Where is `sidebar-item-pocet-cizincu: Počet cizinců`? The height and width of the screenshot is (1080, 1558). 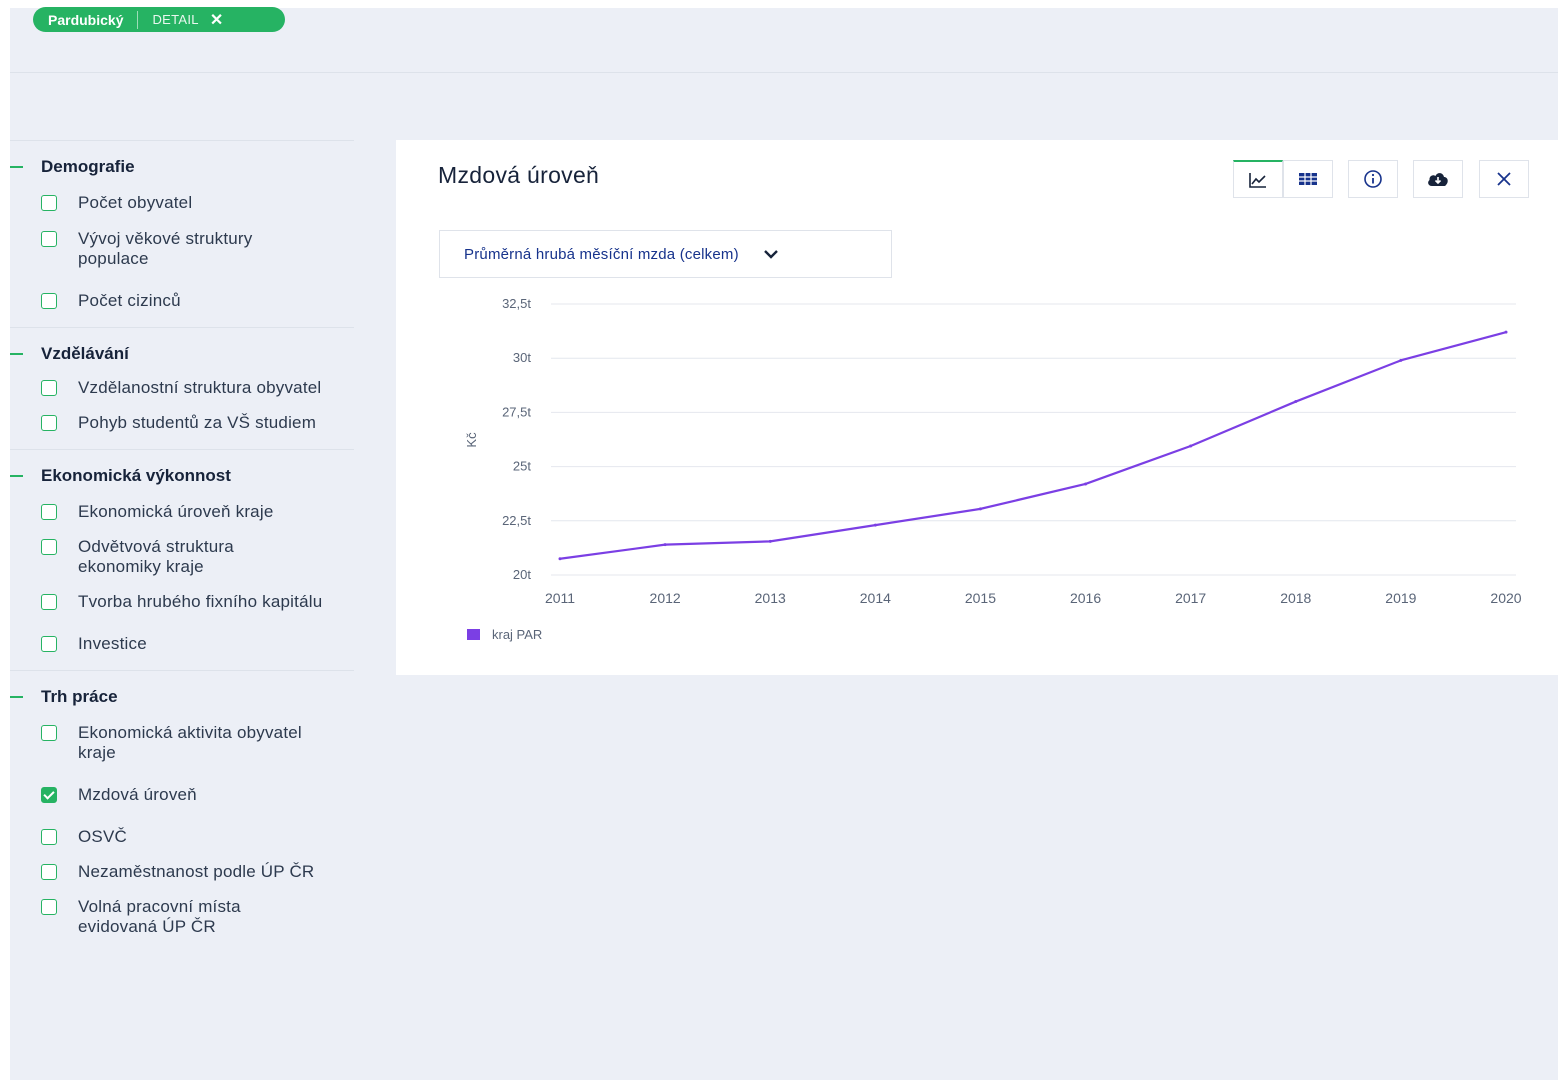
sidebar-item-pocet-cizincu: Počet cizinců is located at coordinates (182, 301).